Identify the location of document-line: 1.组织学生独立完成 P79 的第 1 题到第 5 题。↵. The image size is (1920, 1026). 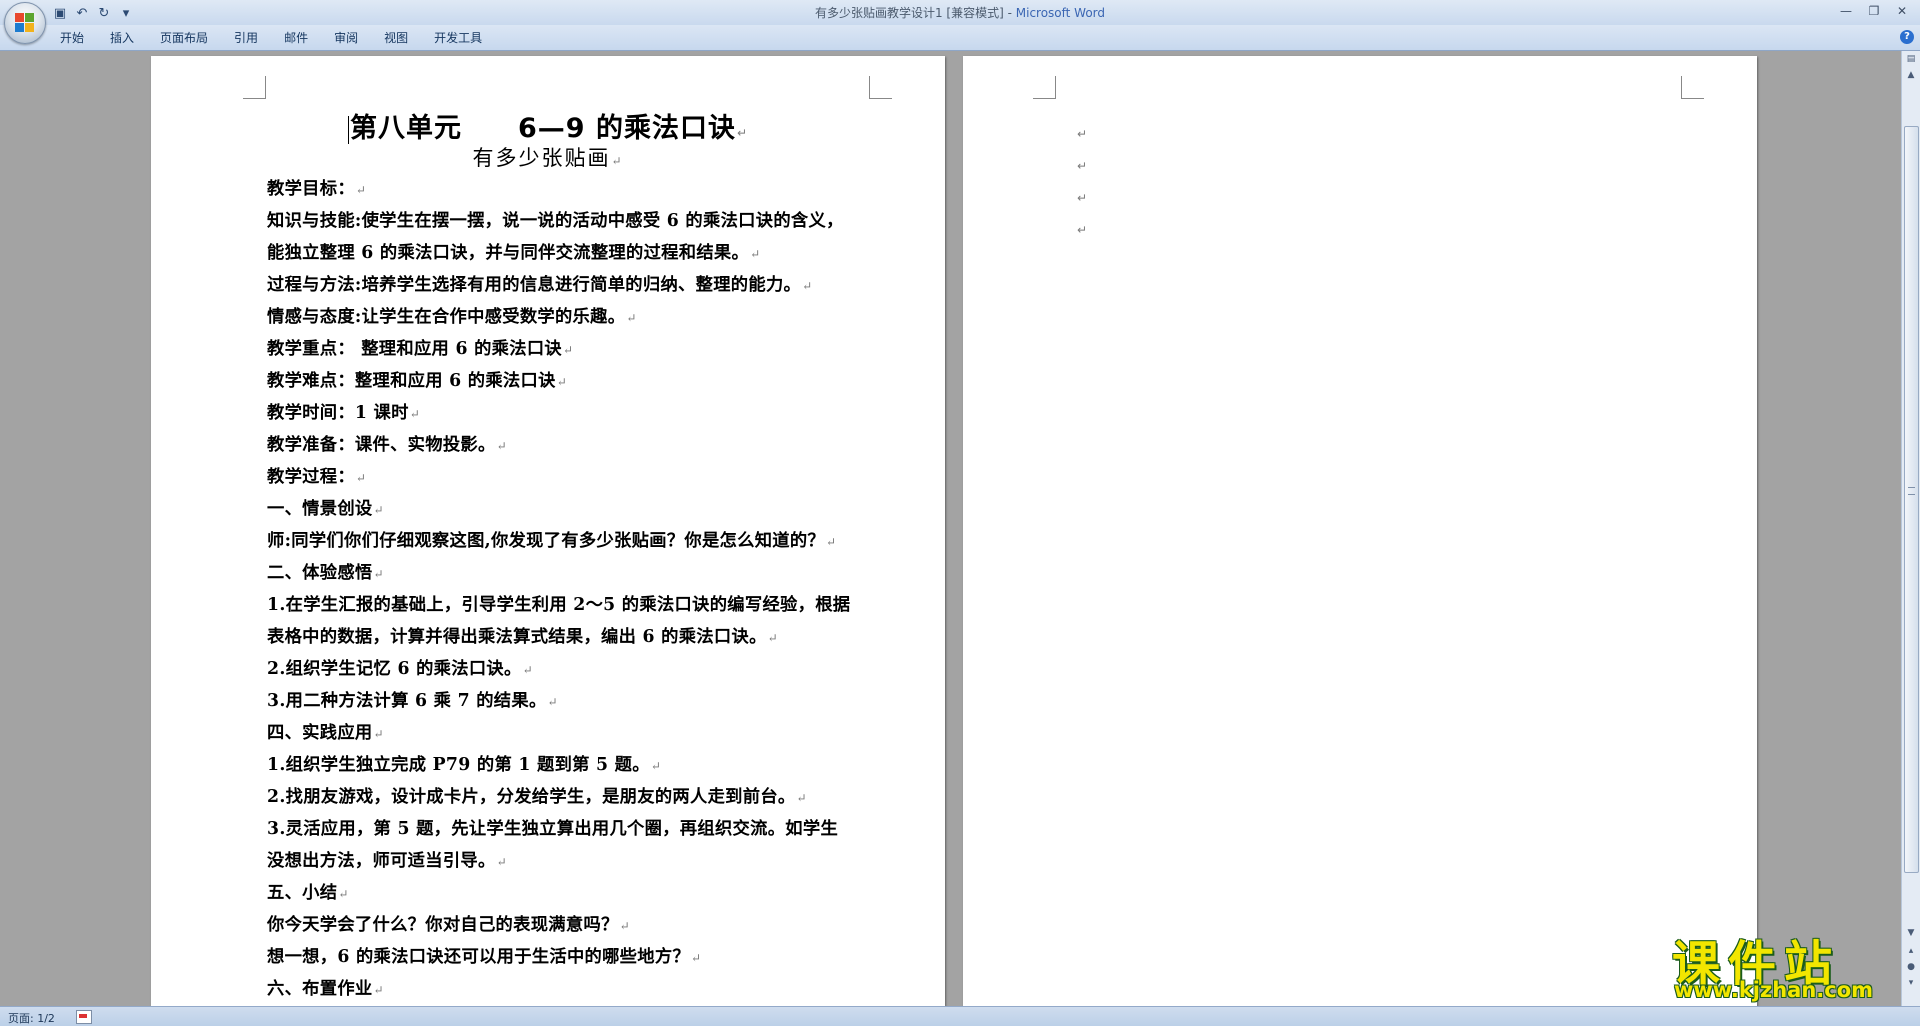
(577, 765).